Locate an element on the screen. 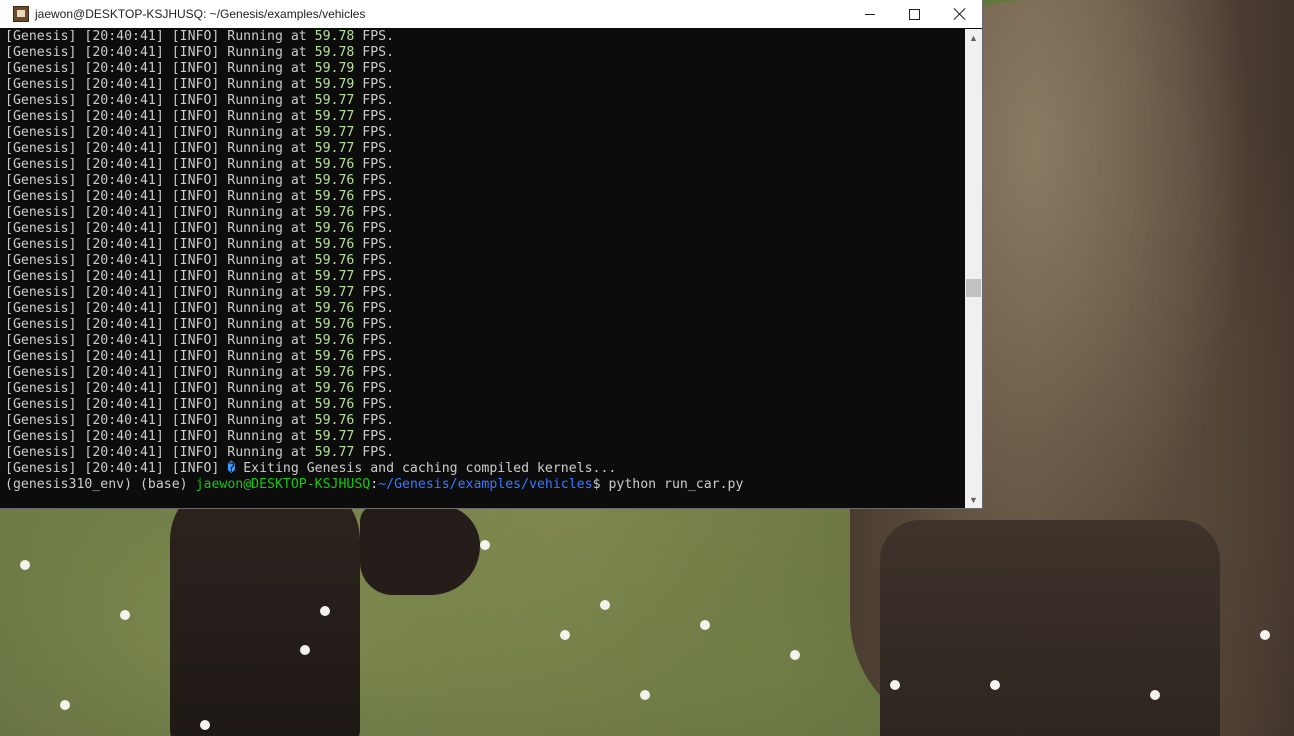 The height and width of the screenshot is (736, 1294). close-icon is located at coordinates (960, 14).